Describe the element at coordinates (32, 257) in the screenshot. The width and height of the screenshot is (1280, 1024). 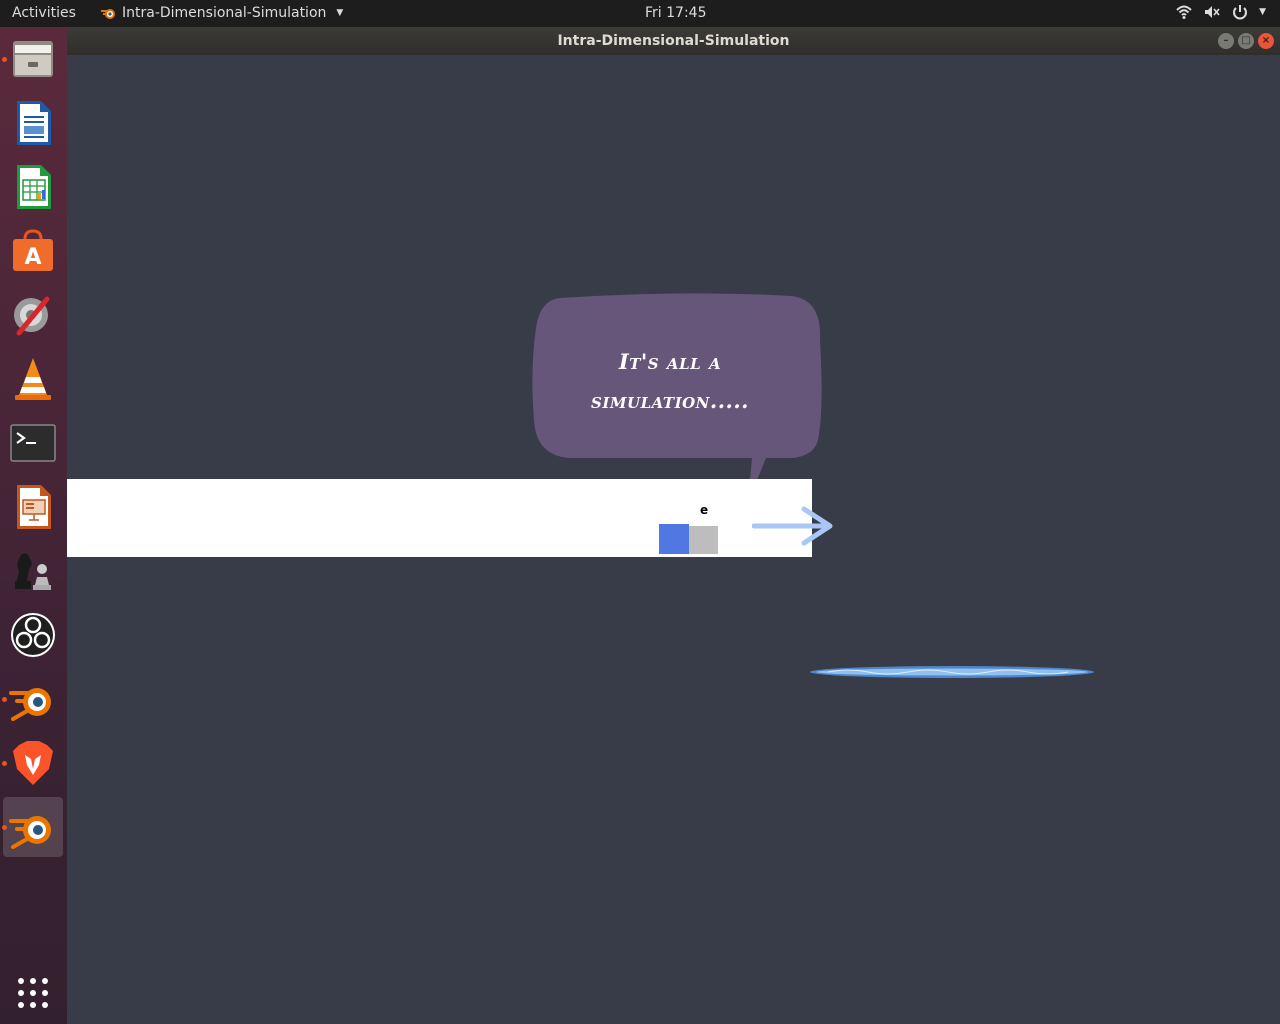
I see `svg-text: A` at that location.